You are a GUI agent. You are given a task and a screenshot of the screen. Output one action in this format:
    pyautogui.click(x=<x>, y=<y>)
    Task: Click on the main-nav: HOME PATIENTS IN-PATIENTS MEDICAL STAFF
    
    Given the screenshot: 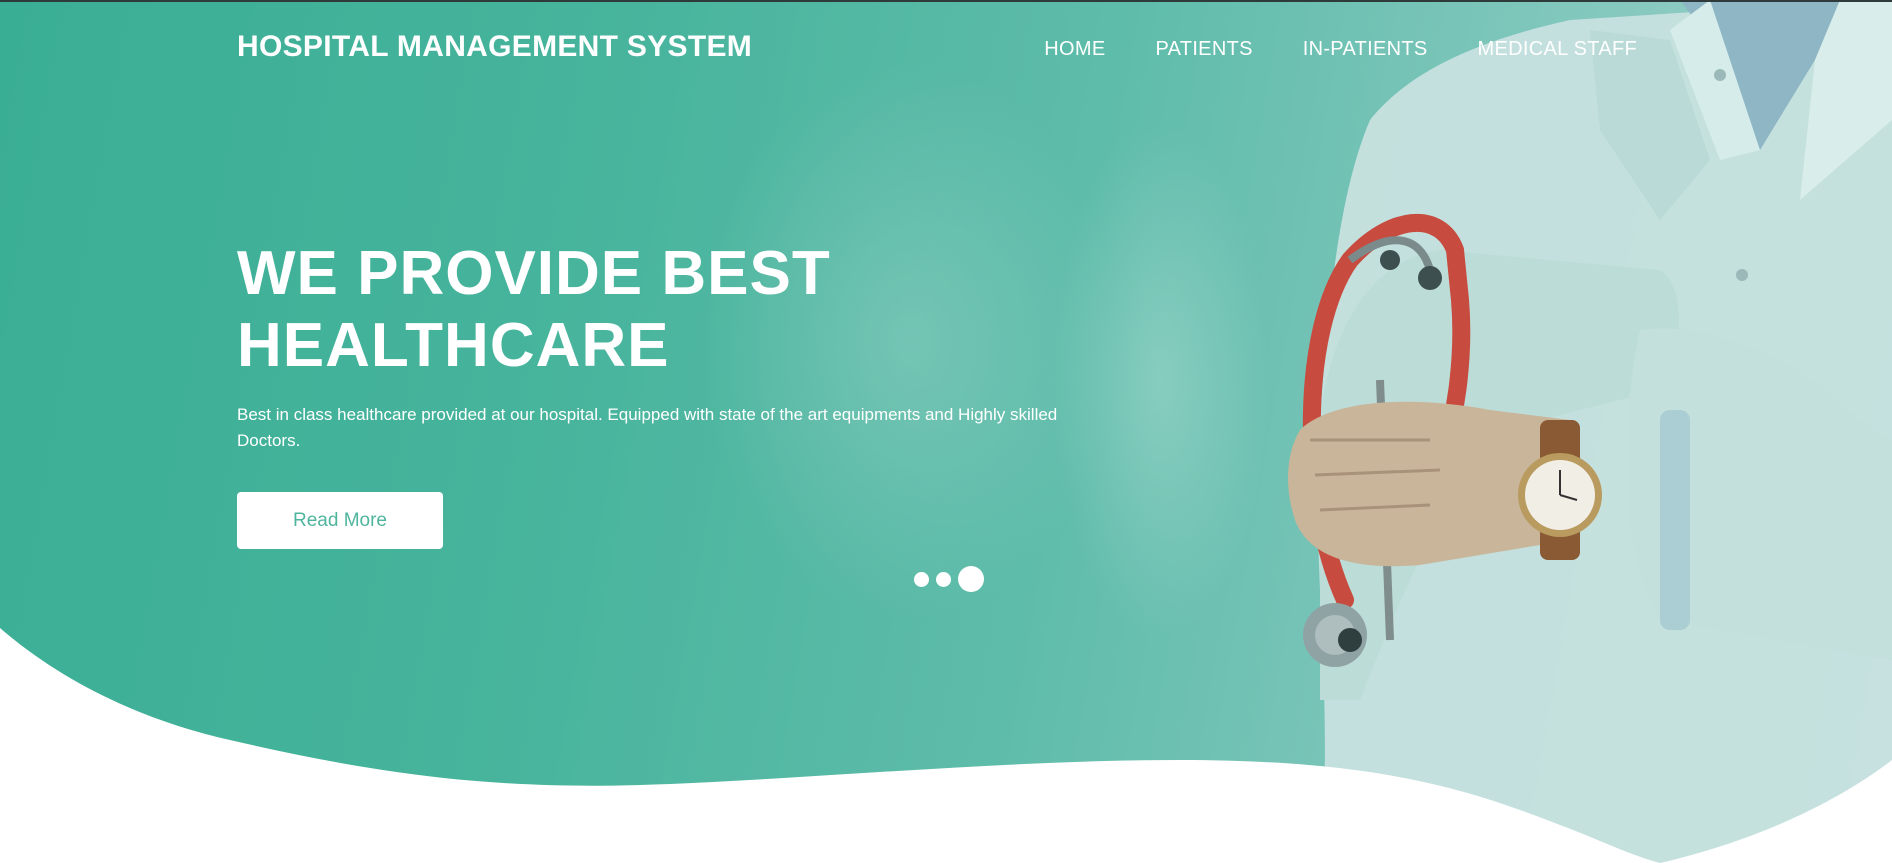 What is the action you would take?
    pyautogui.click(x=1340, y=49)
    